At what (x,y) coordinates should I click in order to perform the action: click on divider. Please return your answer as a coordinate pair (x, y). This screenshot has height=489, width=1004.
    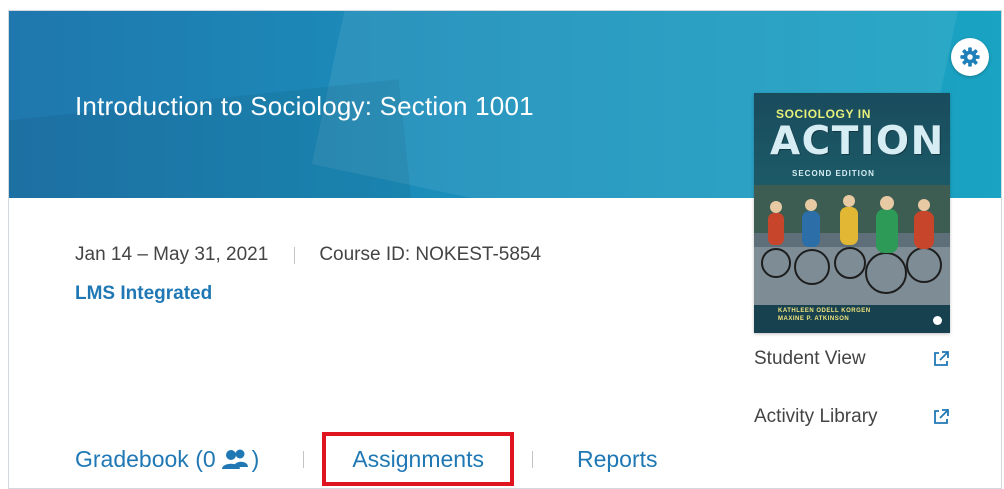
    Looking at the image, I should click on (295, 255).